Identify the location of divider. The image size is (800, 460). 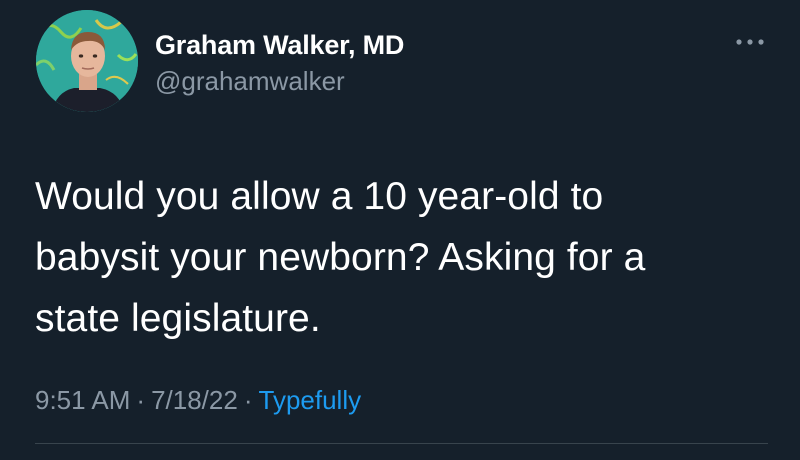
(401, 443).